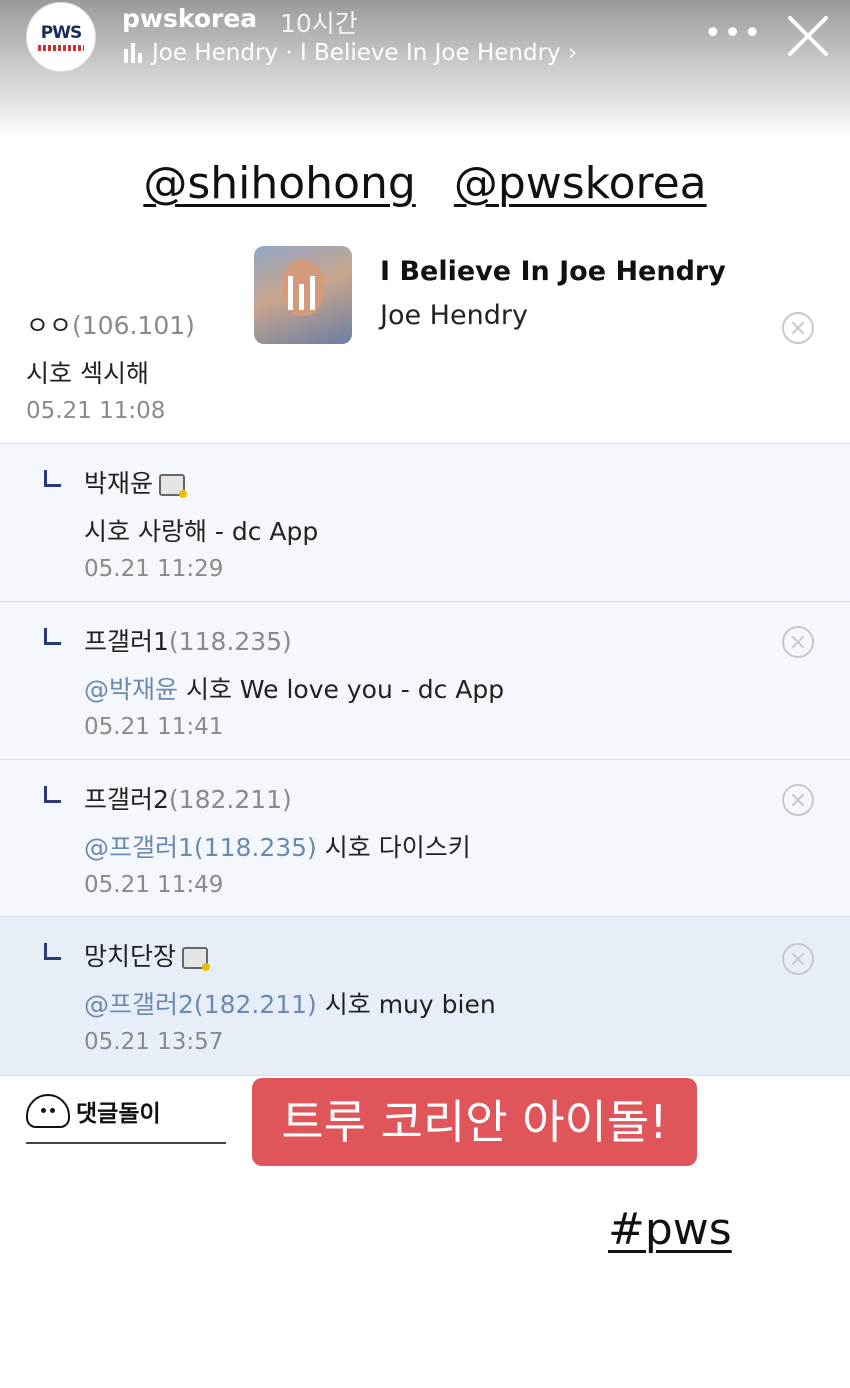 The width and height of the screenshot is (850, 1388). Describe the element at coordinates (553, 271) in the screenshot. I see `song-title: I Believe In Joe Hendry` at that location.